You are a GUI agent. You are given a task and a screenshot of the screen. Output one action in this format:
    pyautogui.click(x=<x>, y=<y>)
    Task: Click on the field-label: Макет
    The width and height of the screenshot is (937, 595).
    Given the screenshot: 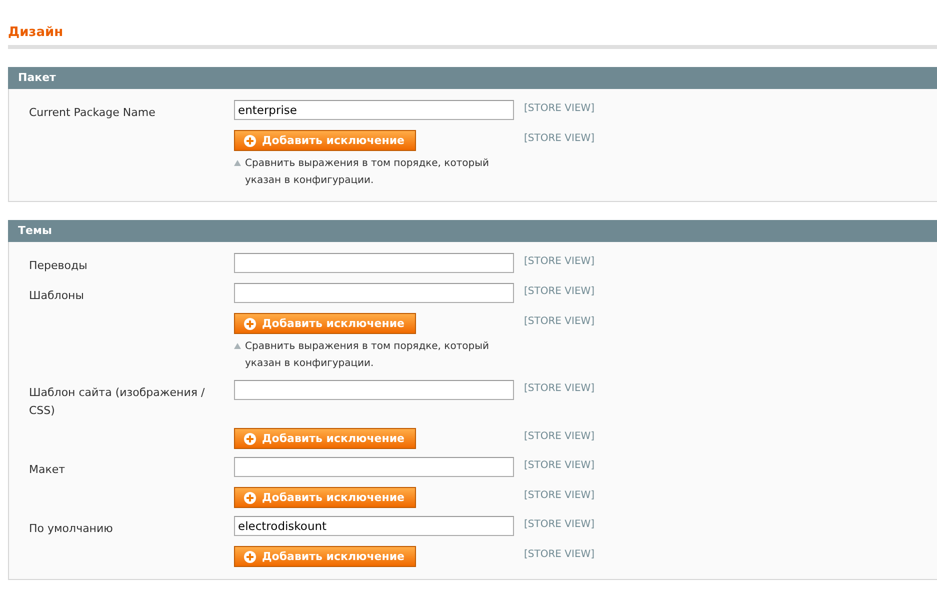 What is the action you would take?
    pyautogui.click(x=47, y=470)
    